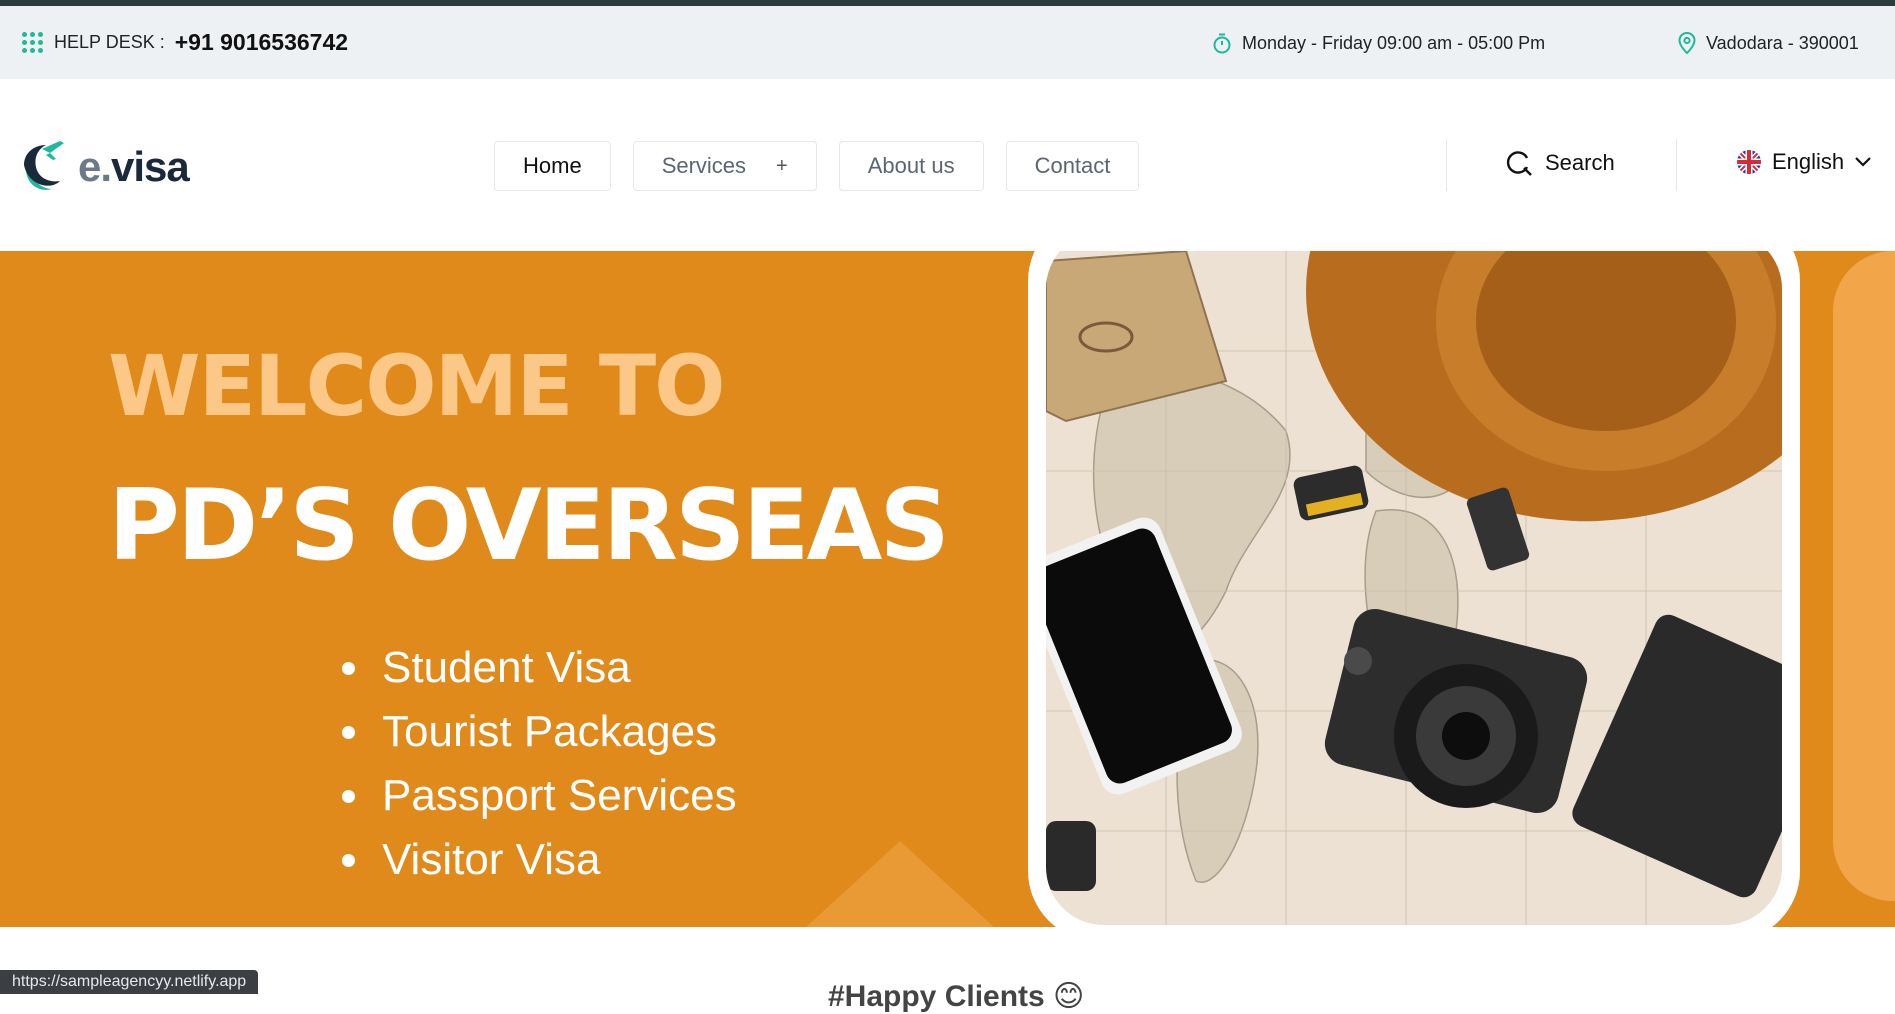 The height and width of the screenshot is (1014, 1895). I want to click on next-slide-peek, so click(1864, 576).